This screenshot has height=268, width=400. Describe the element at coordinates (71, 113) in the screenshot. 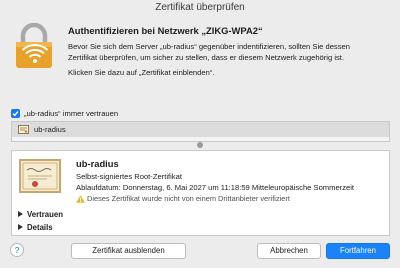

I see `trust-checkbox-label: „ub-radius“ immer vertrauen` at that location.